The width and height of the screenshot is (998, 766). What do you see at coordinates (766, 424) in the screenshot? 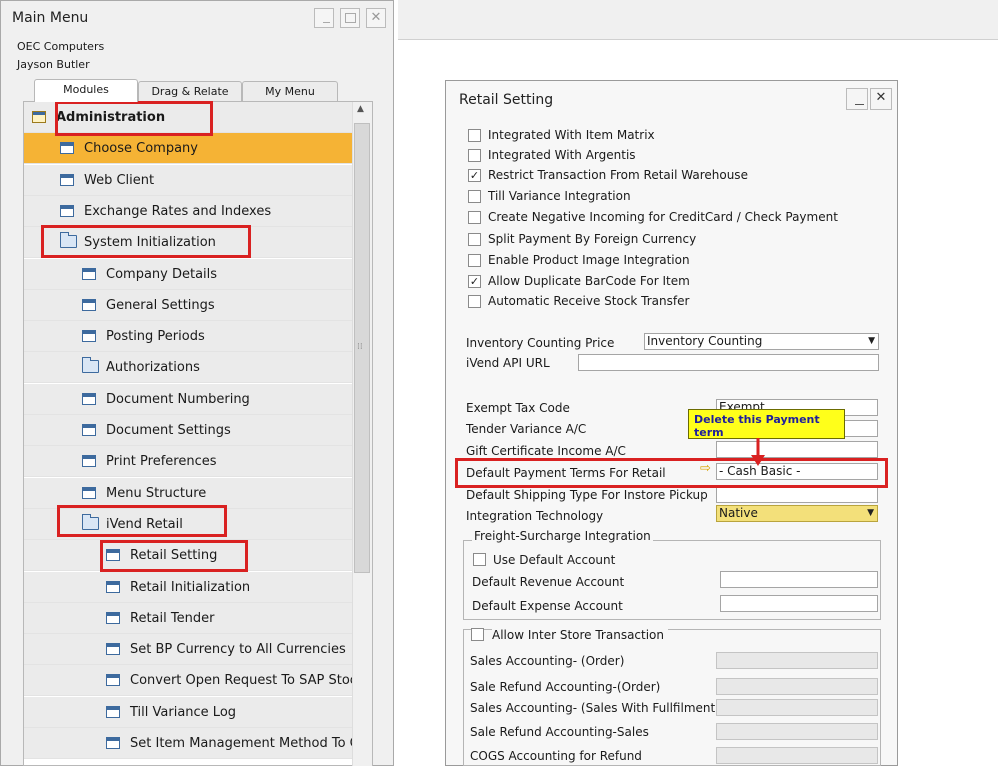
I see `annotation-callout: Delete this Payment term` at bounding box center [766, 424].